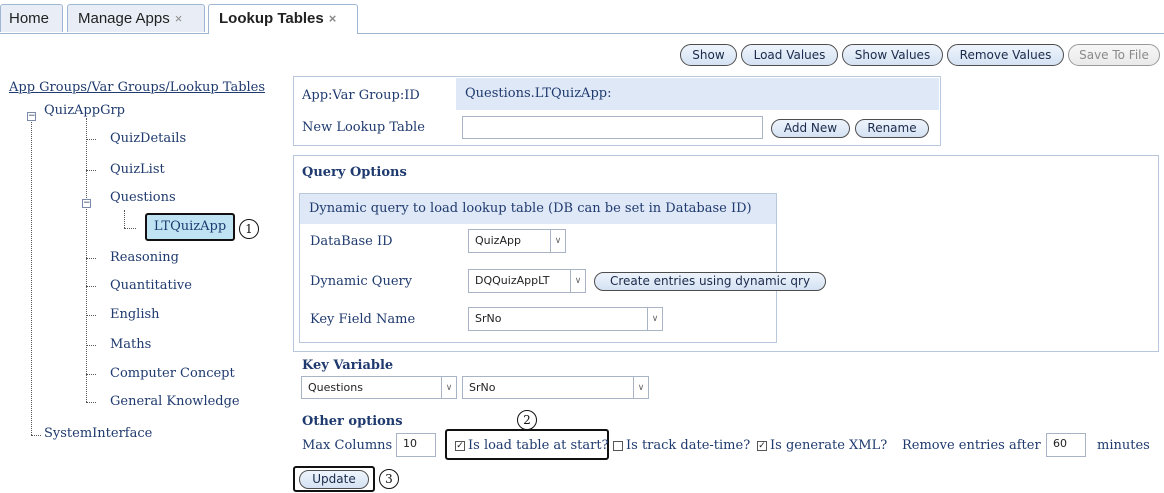  Describe the element at coordinates (416, 445) in the screenshot. I see `max-columns-input: 10` at that location.